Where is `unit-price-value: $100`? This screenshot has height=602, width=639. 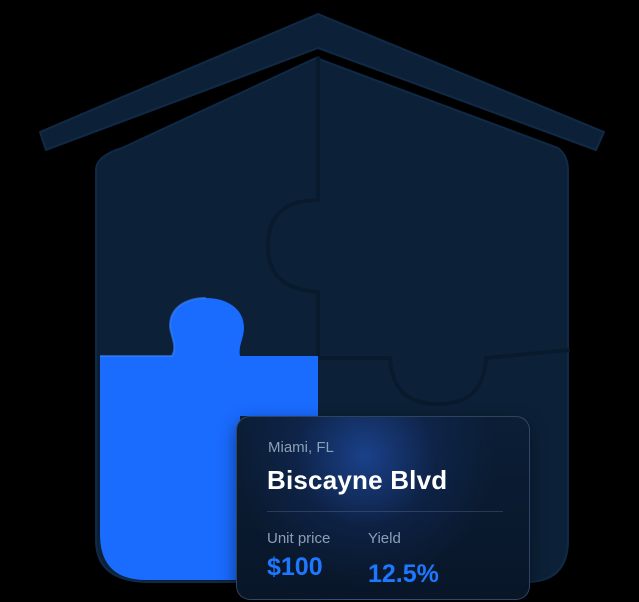 unit-price-value: $100 is located at coordinates (295, 567).